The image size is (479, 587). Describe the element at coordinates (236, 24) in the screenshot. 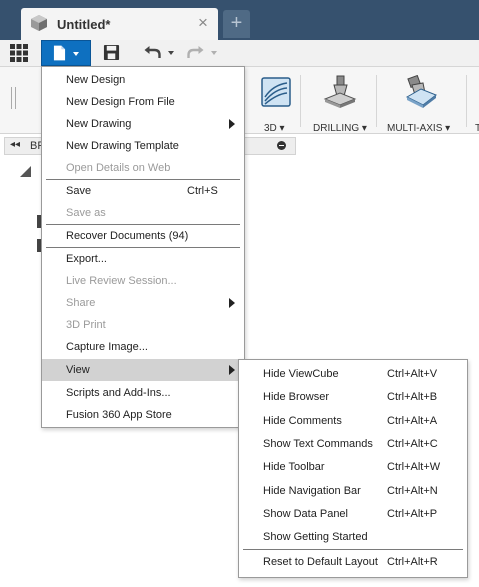

I see `new-tab-button: +` at that location.